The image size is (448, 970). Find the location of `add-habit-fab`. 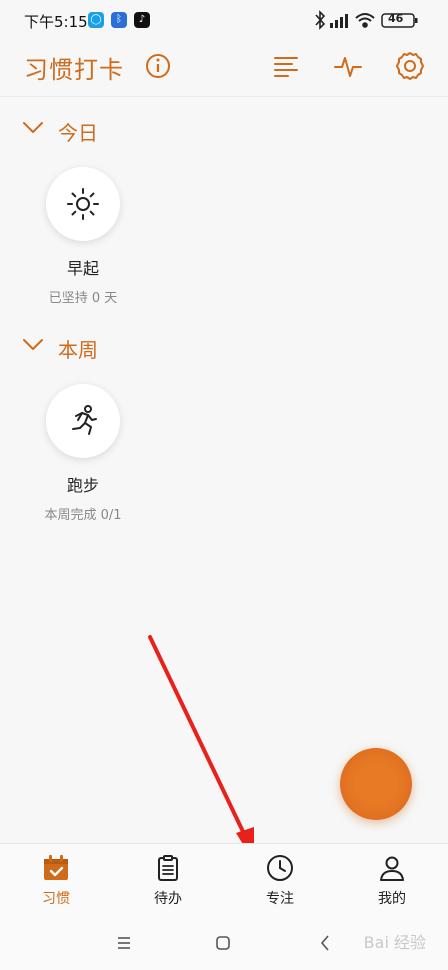

add-habit-fab is located at coordinates (376, 784).